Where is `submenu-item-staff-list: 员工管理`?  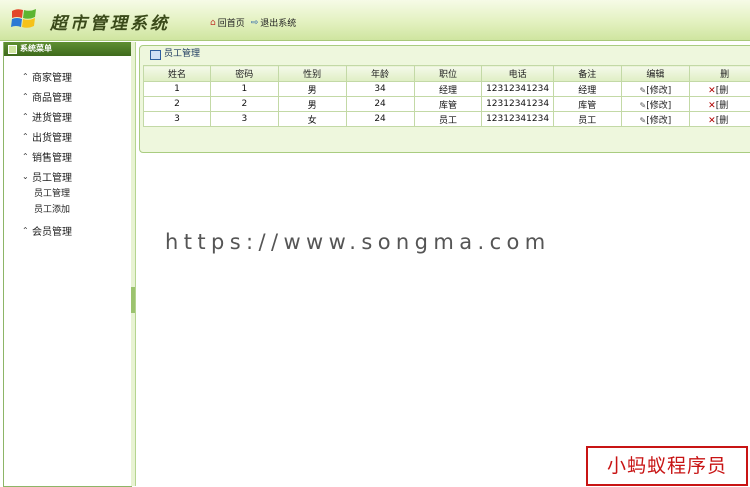 submenu-item-staff-list: 员工管理 is located at coordinates (82, 194).